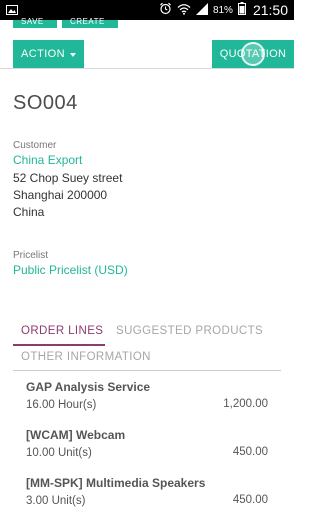 The height and width of the screenshot is (523, 320). What do you see at coordinates (245, 404) in the screenshot?
I see `order-line-amount: 1,200.00` at bounding box center [245, 404].